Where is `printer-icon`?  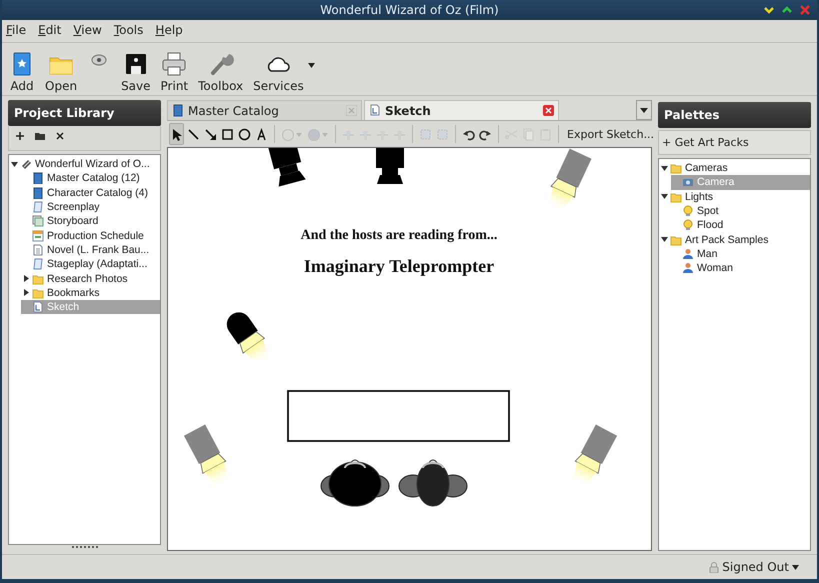 printer-icon is located at coordinates (174, 64).